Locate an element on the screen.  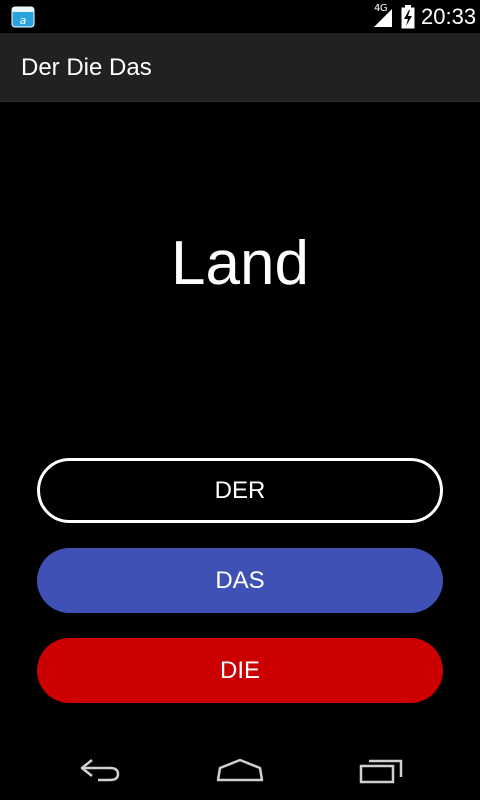
das-button: DAS is located at coordinates (240, 580).